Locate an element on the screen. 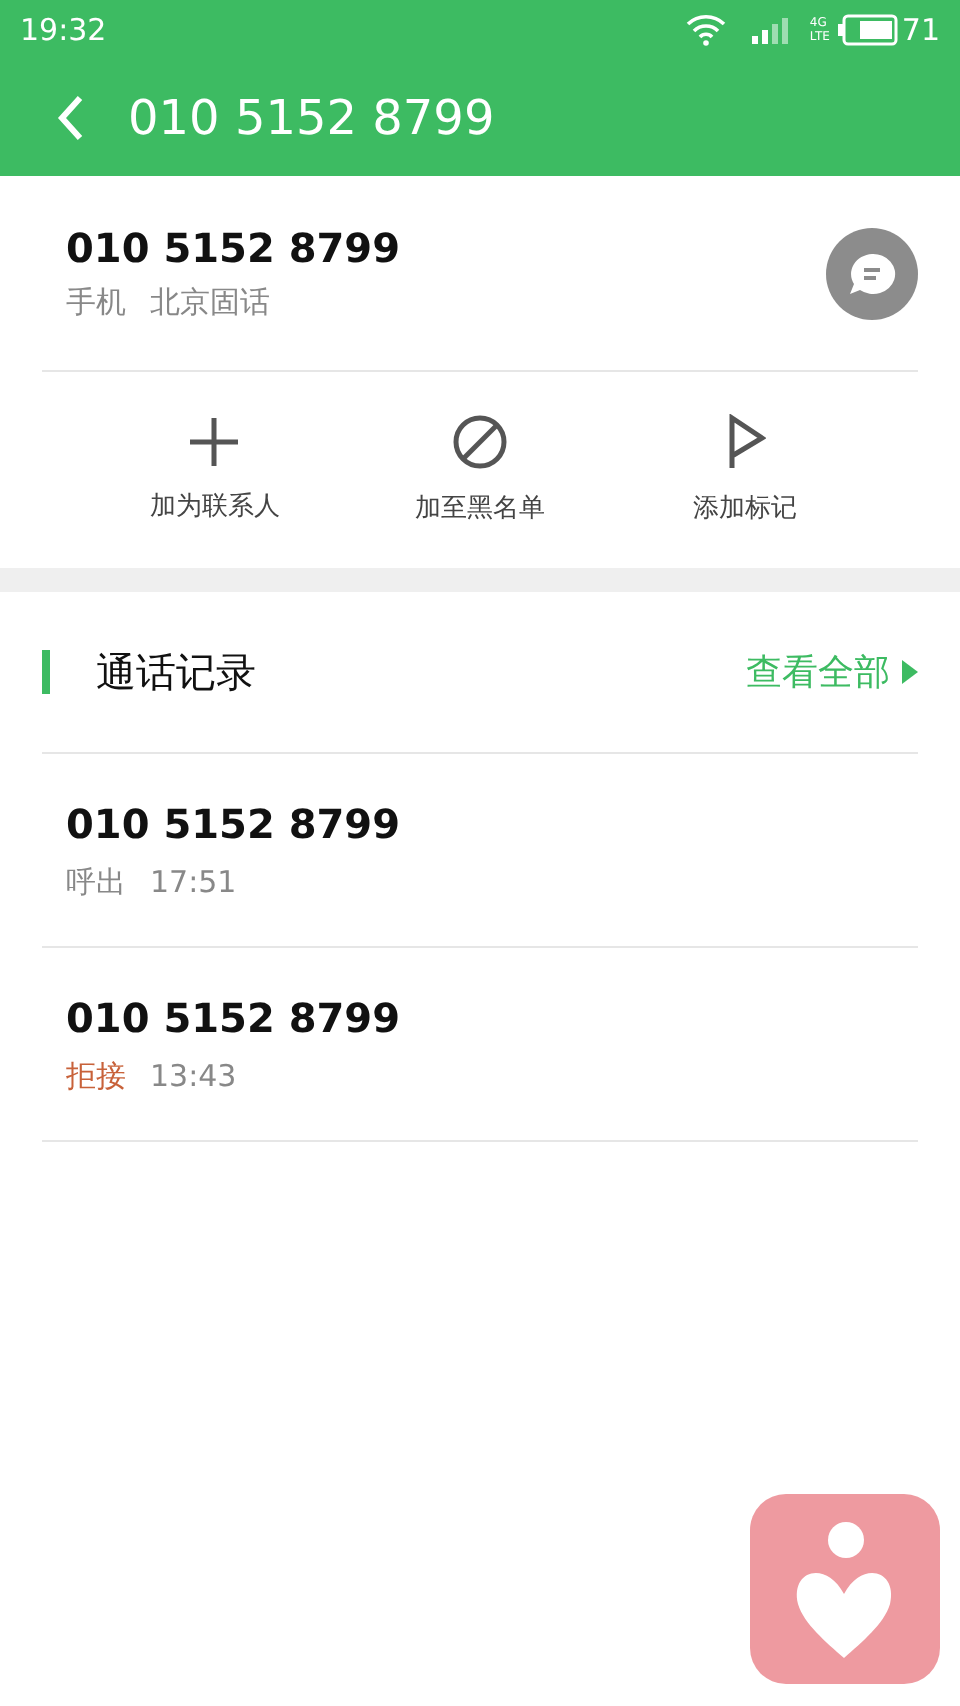  flag-icon is located at coordinates (745, 442).